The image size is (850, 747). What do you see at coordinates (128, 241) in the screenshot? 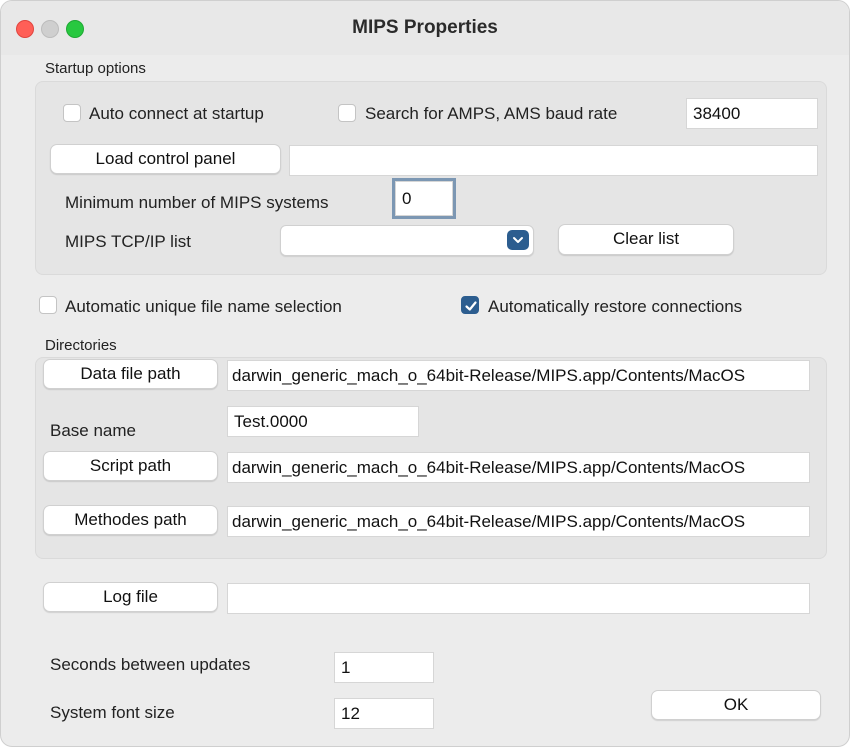
I see `tcpip-list-label: MIPS TCP/IP list` at bounding box center [128, 241].